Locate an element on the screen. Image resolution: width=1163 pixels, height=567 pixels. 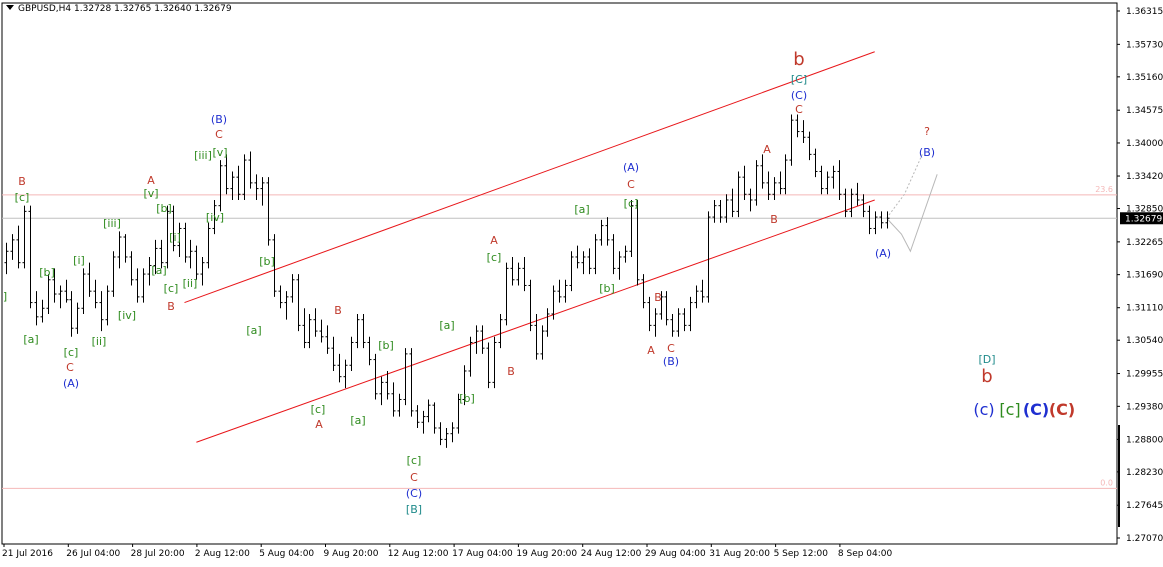
y-tick-label: 1.34000 is located at coordinates (1144, 144).